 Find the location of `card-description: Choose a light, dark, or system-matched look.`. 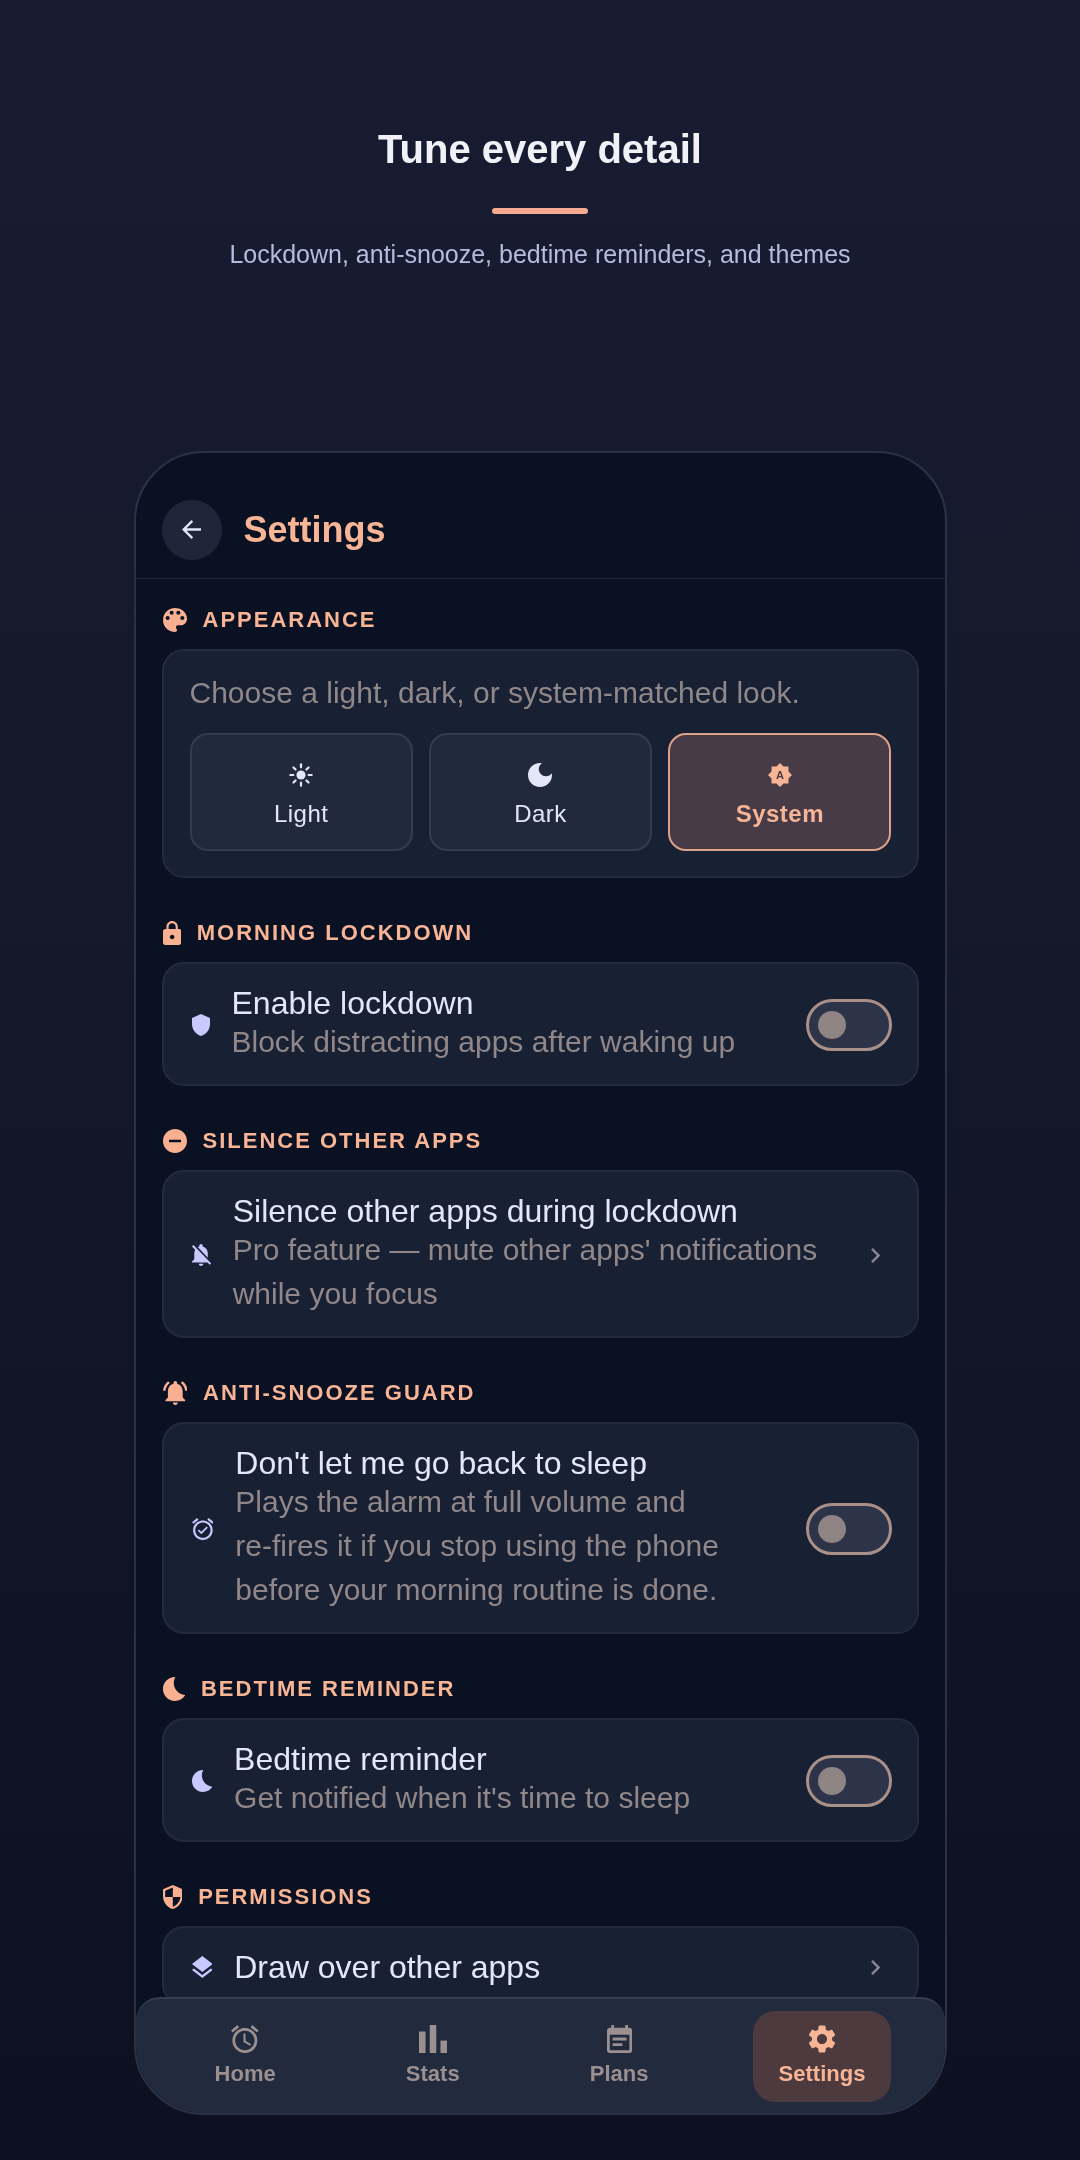

card-description: Choose a light, dark, or system-matched look. is located at coordinates (495, 693).